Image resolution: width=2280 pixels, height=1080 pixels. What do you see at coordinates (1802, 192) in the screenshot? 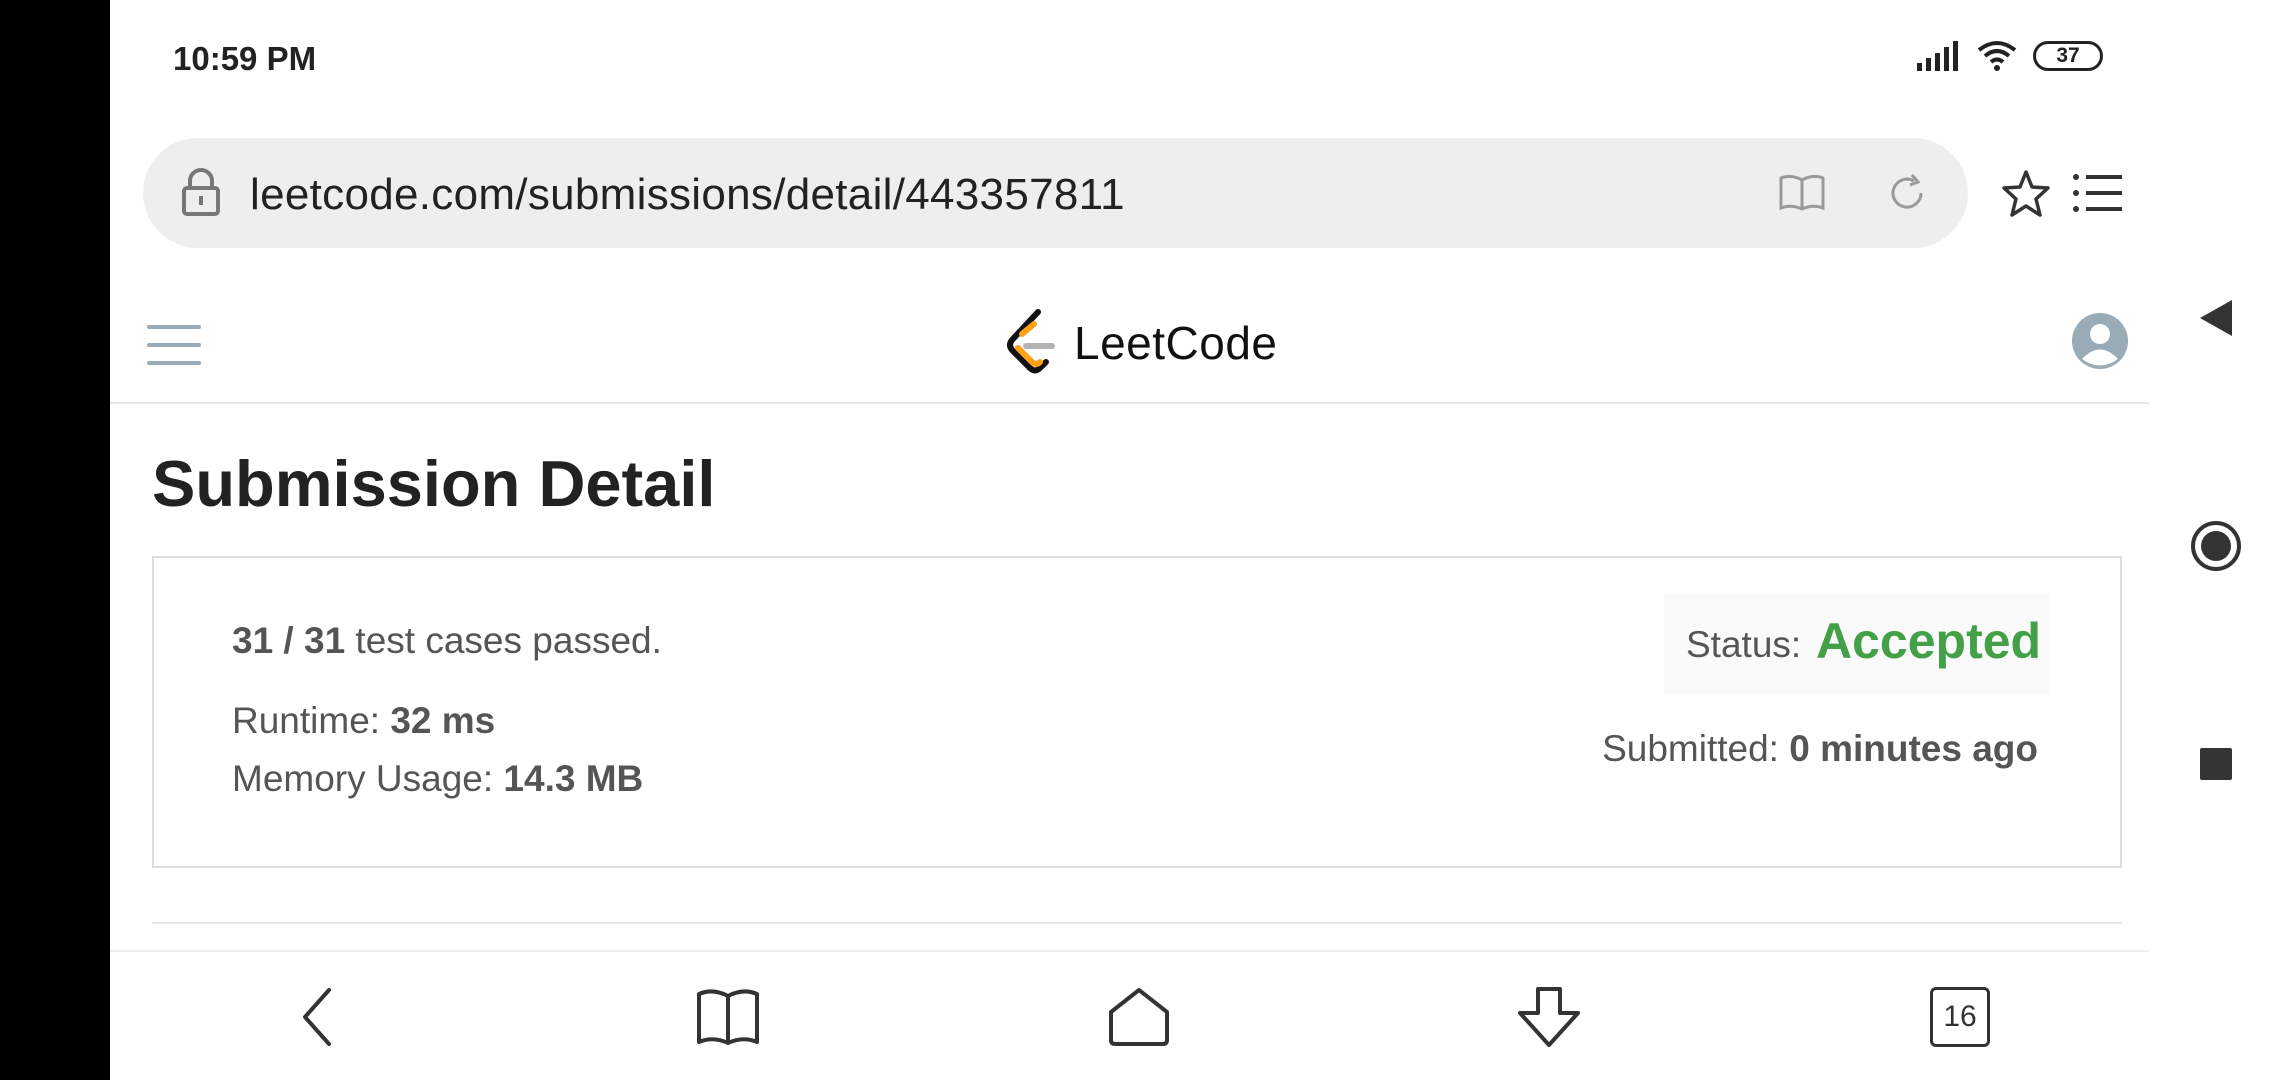
I see `reader-mode-icon` at bounding box center [1802, 192].